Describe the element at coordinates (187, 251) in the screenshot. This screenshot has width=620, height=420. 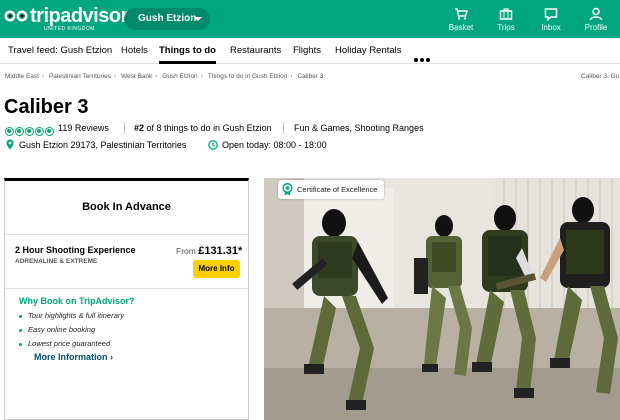
I see `from-label: From` at that location.